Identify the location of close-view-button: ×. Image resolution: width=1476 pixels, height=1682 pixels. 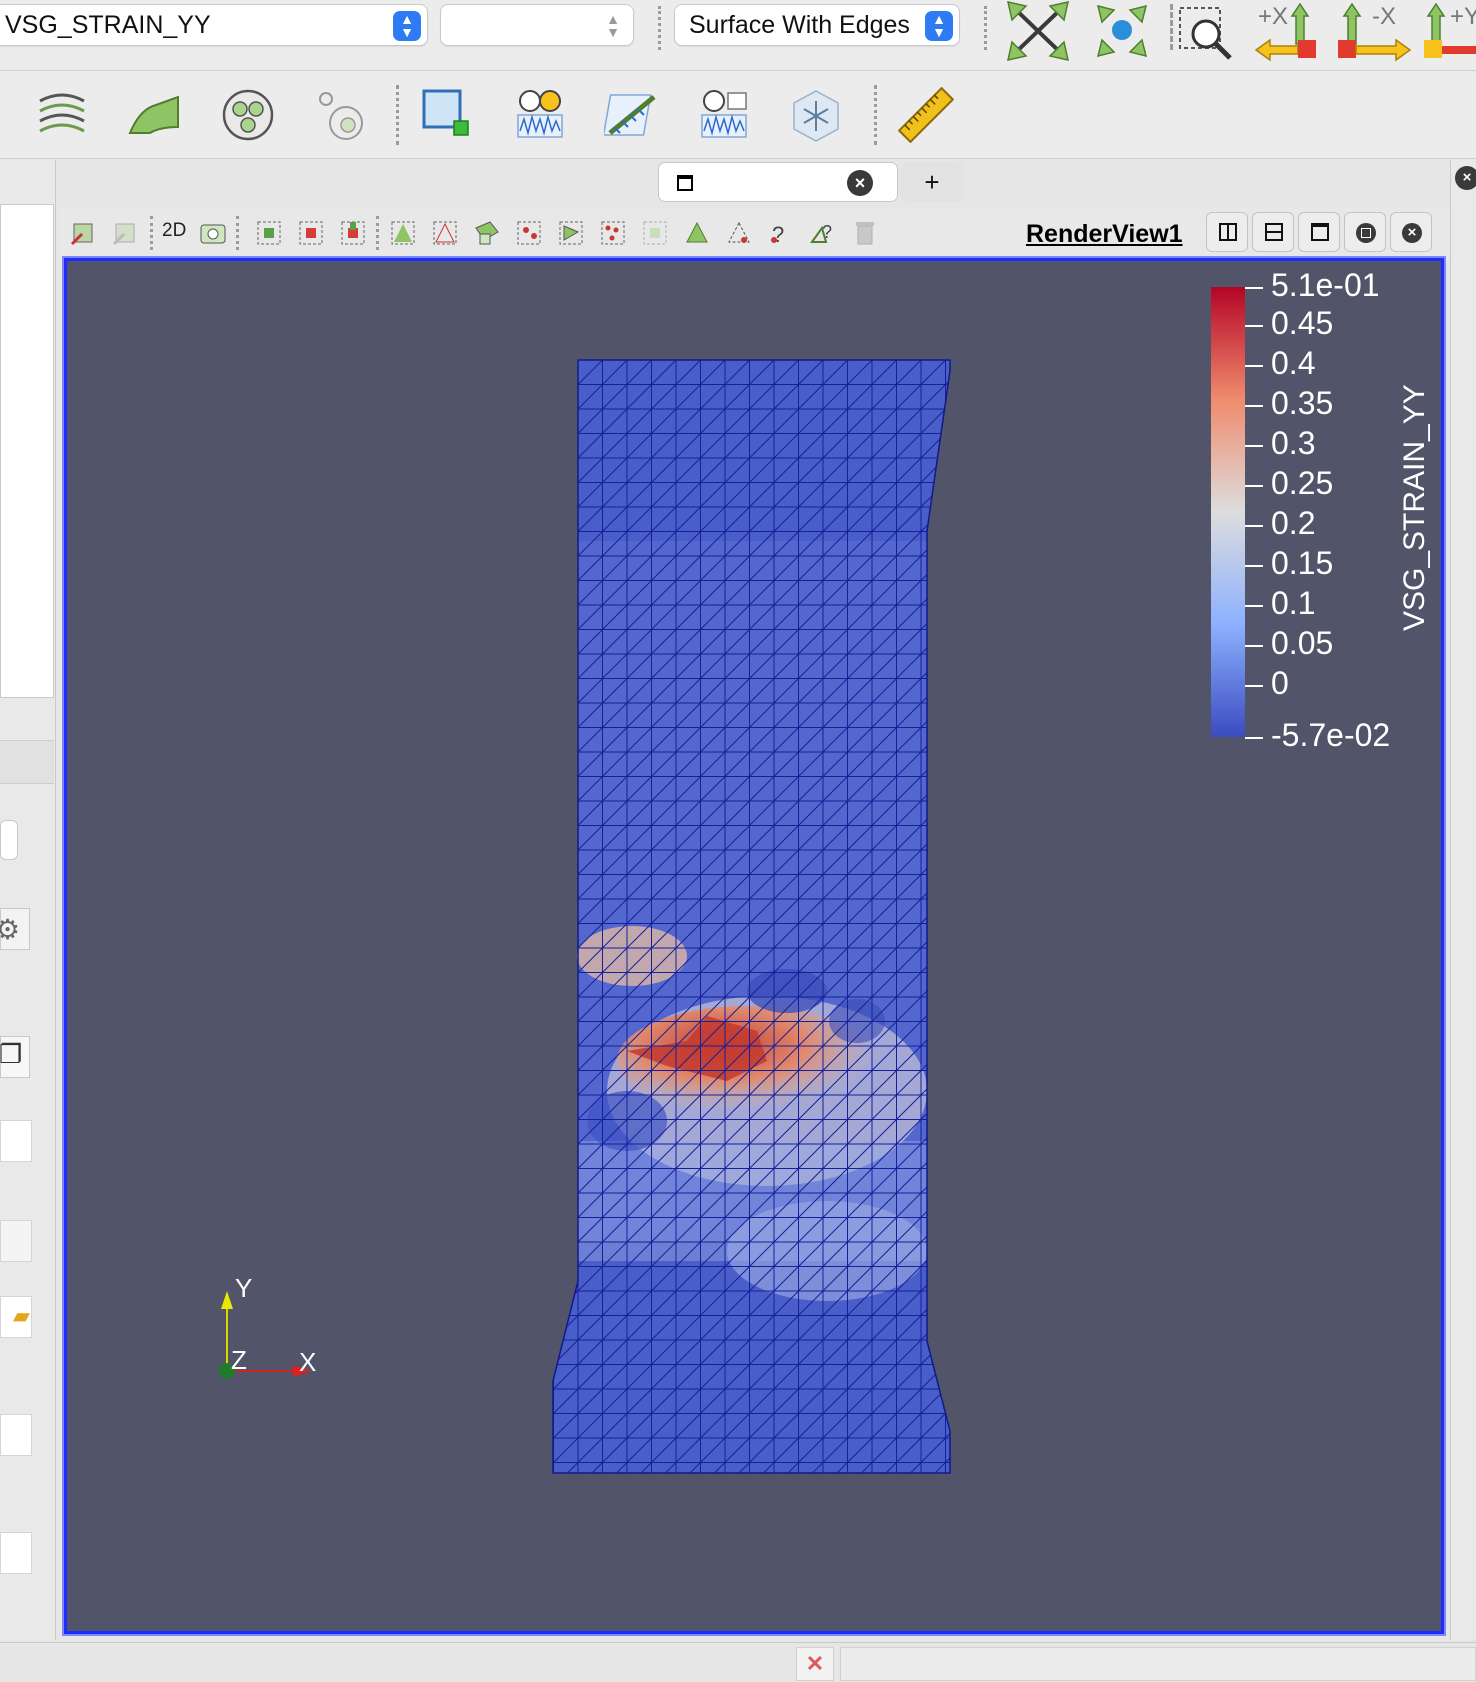
(1411, 232).